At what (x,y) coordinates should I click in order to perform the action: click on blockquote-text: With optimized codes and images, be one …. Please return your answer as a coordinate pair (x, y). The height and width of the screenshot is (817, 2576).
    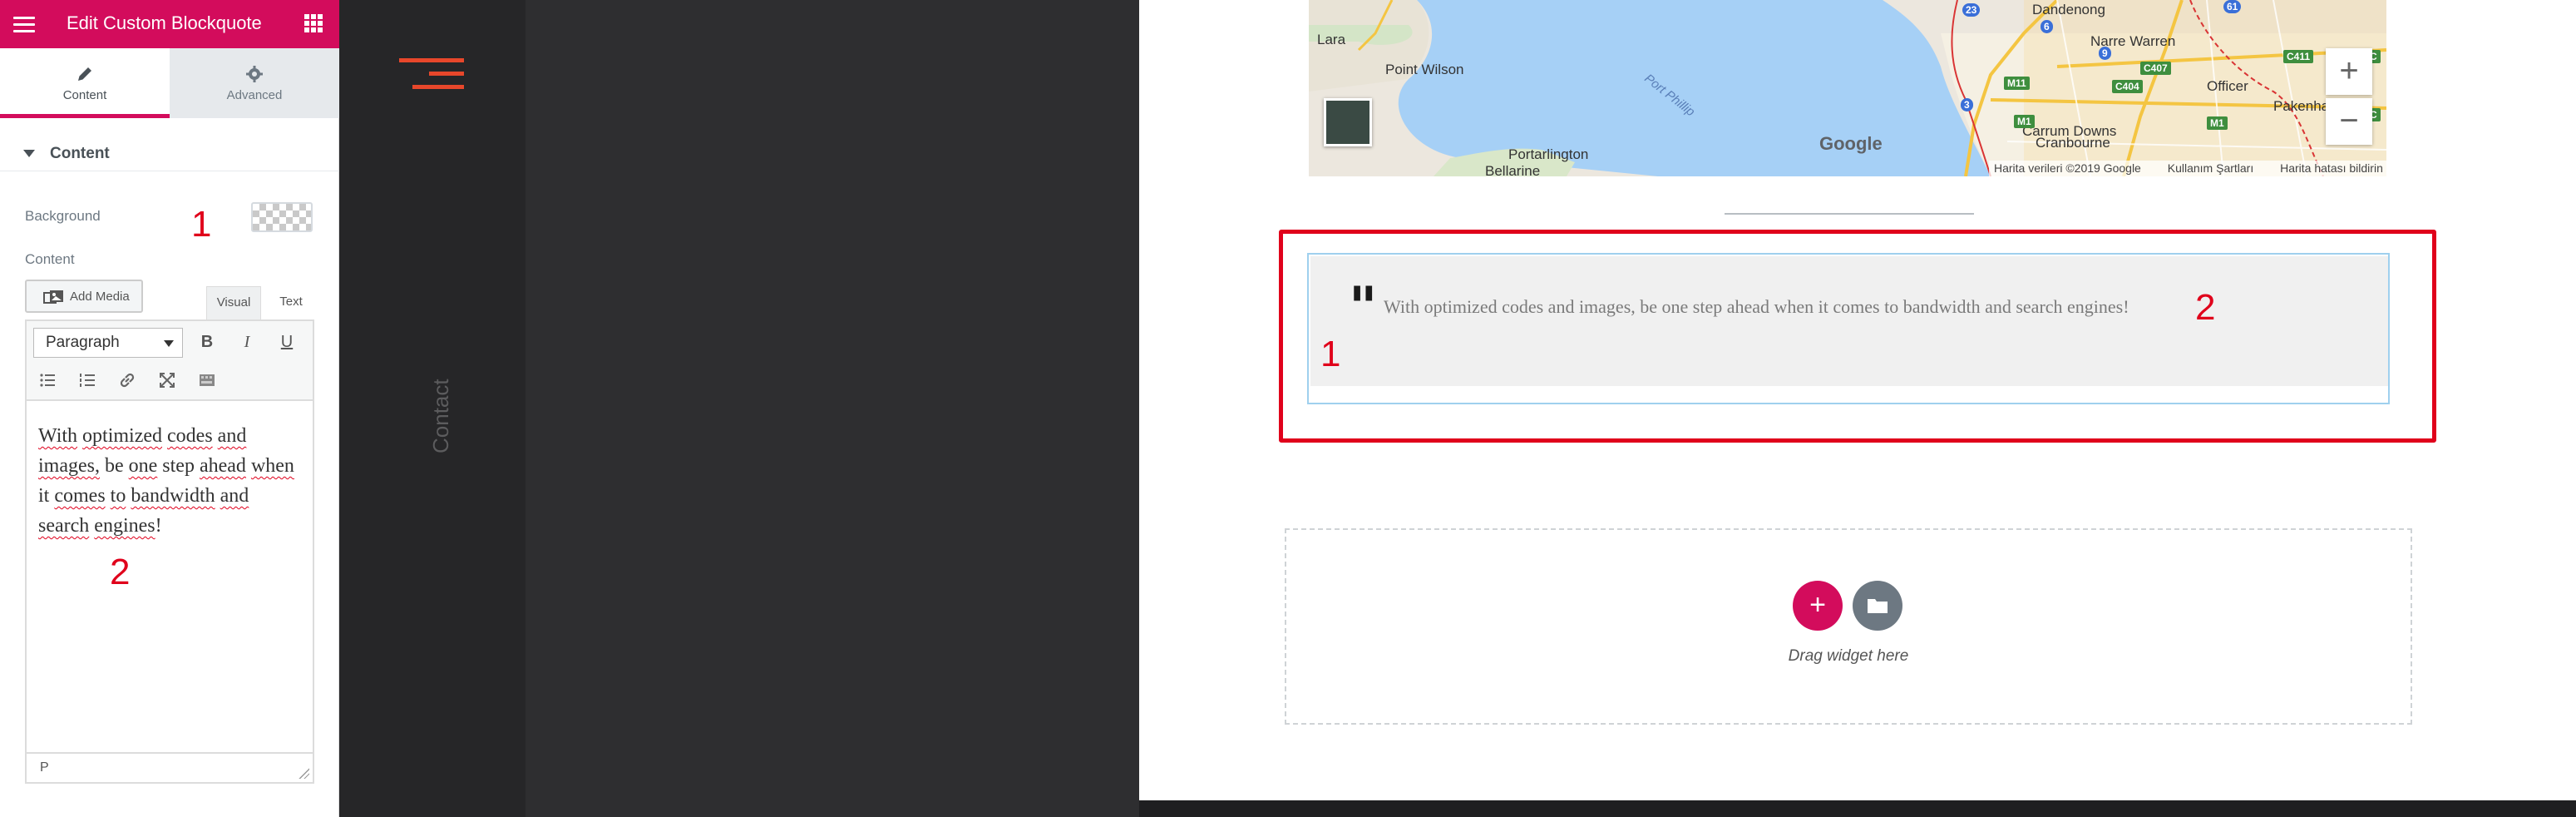
    Looking at the image, I should click on (1756, 306).